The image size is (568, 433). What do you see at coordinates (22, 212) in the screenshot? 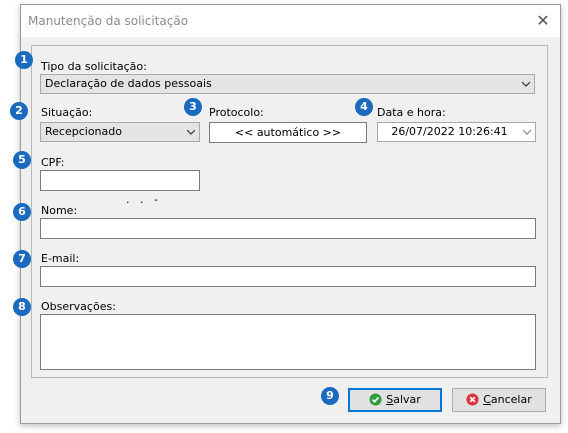
I see `callout-badge-6: 6` at bounding box center [22, 212].